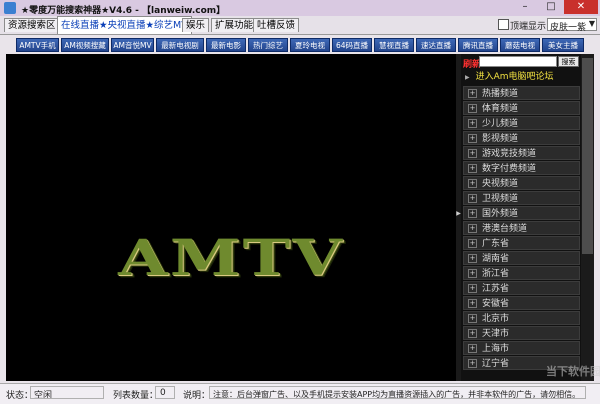  Describe the element at coordinates (520, 45) in the screenshot. I see `channel-button: 蘑菇电视` at that location.